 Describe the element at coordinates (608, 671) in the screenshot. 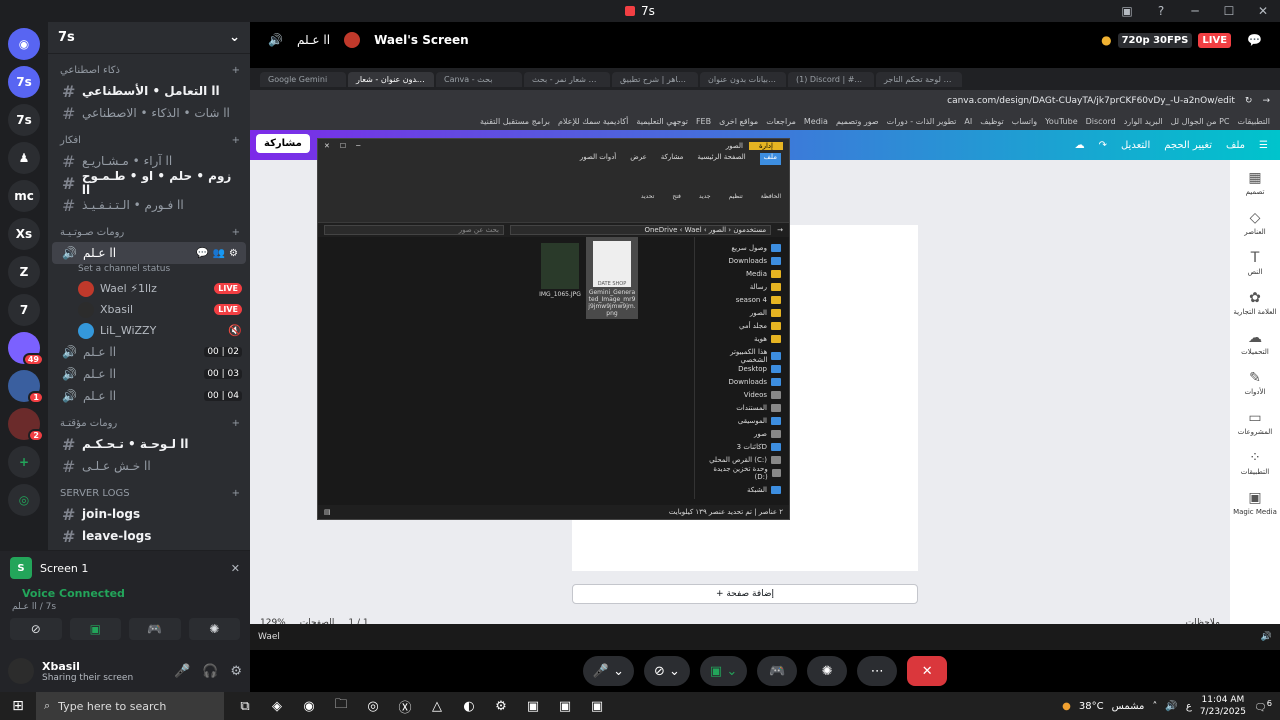

I see `mic-button: 🎤 ⌄` at that location.